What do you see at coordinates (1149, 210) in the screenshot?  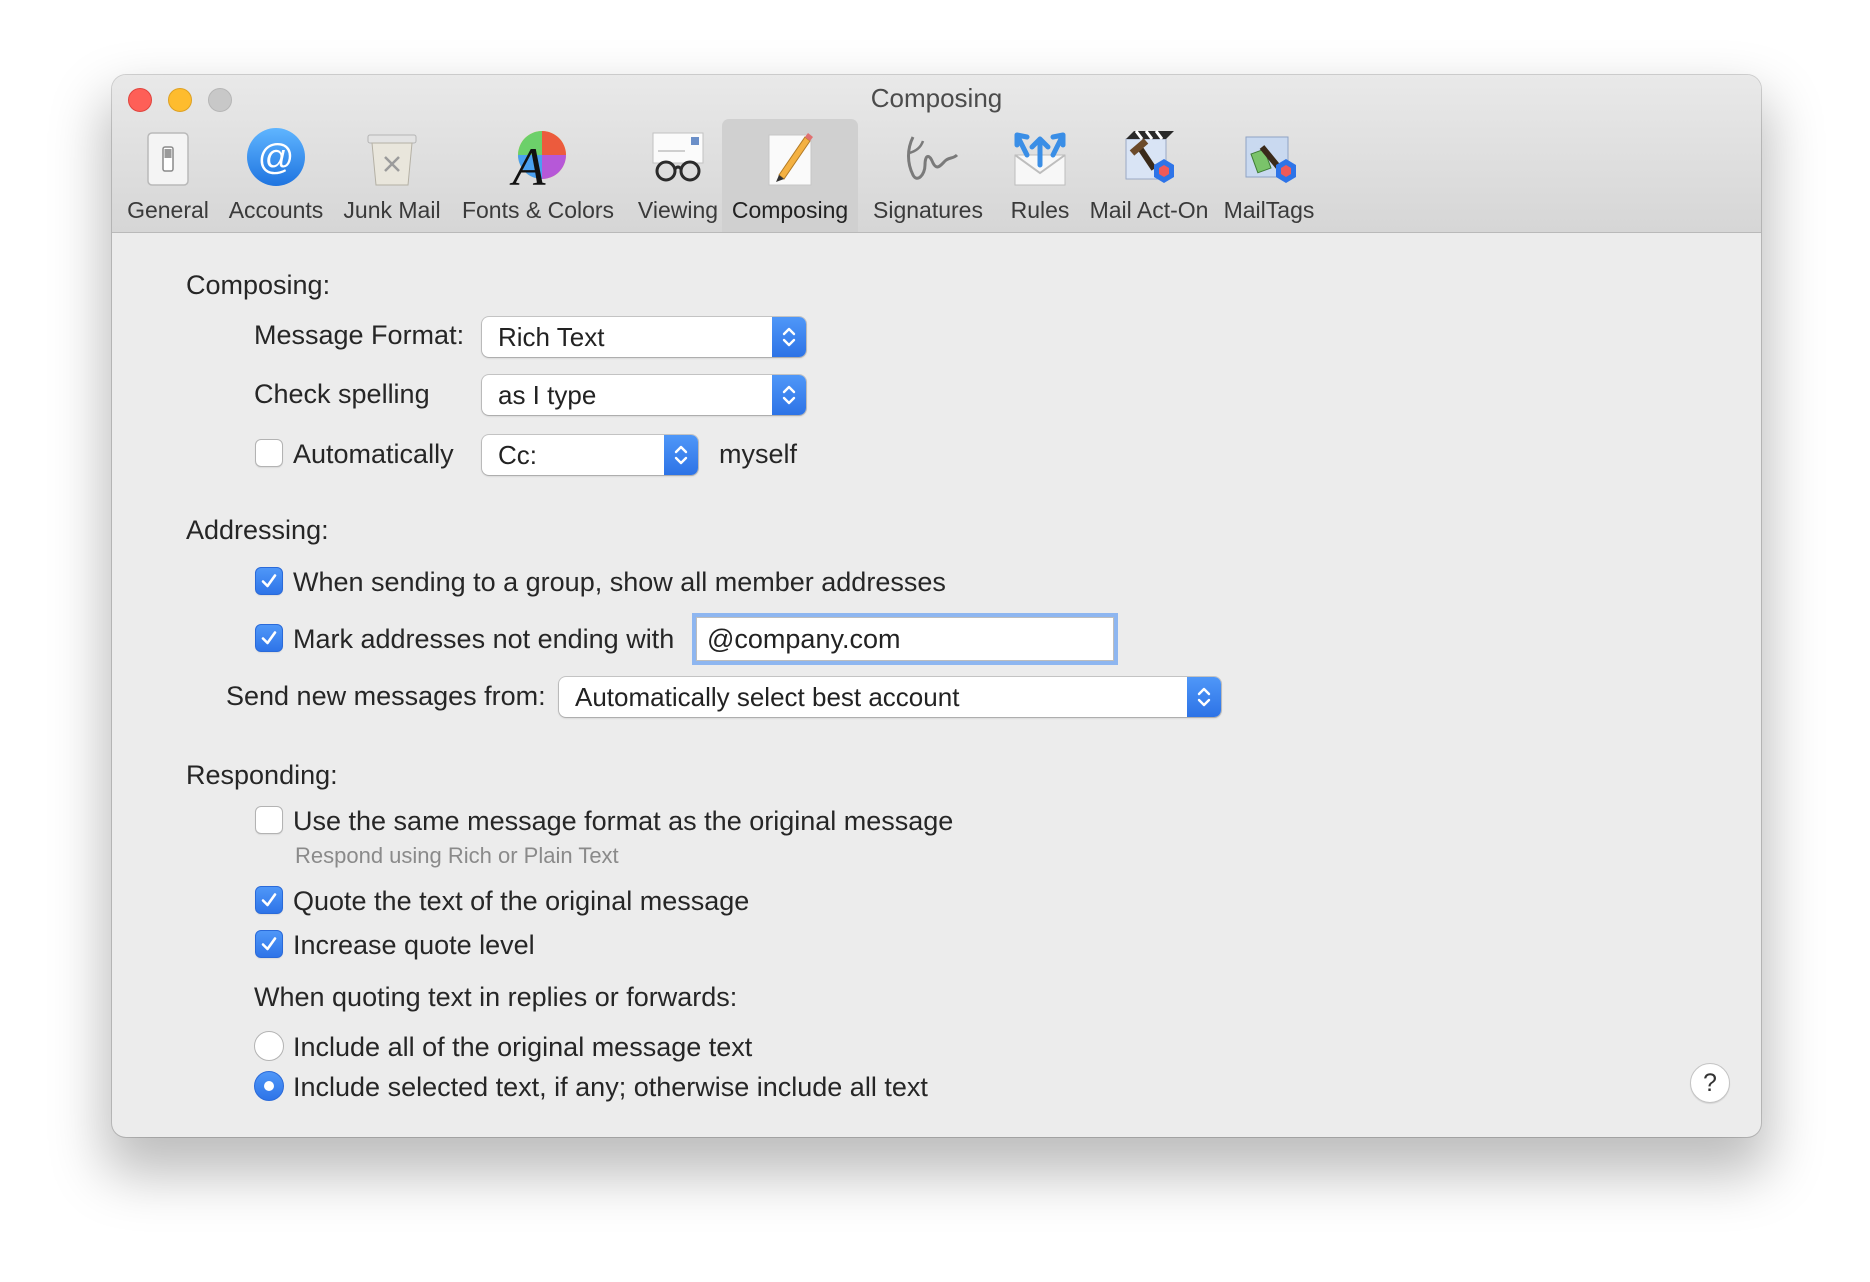 I see `toolbar-label: Mail Act-On` at bounding box center [1149, 210].